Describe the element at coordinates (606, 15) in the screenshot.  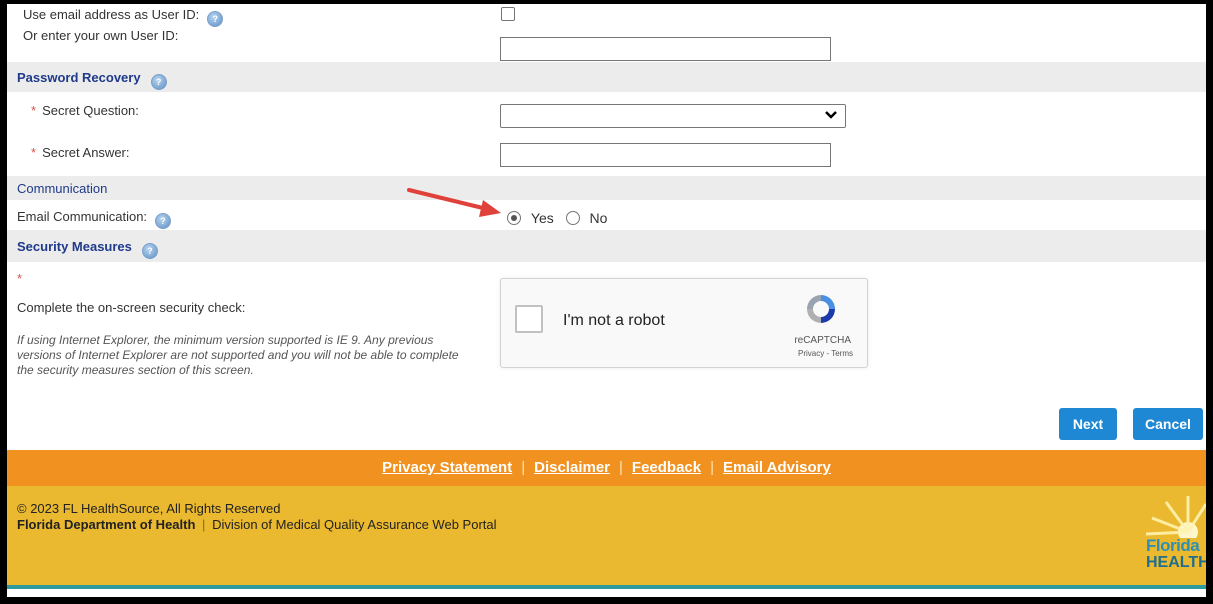
I see `use-email-row: Use email address as User ID:?` at that location.